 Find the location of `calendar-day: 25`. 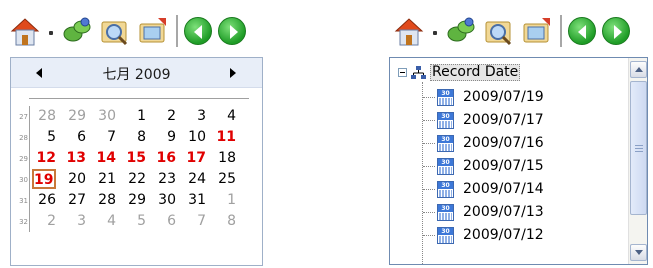

calendar-day: 25 is located at coordinates (224, 179).